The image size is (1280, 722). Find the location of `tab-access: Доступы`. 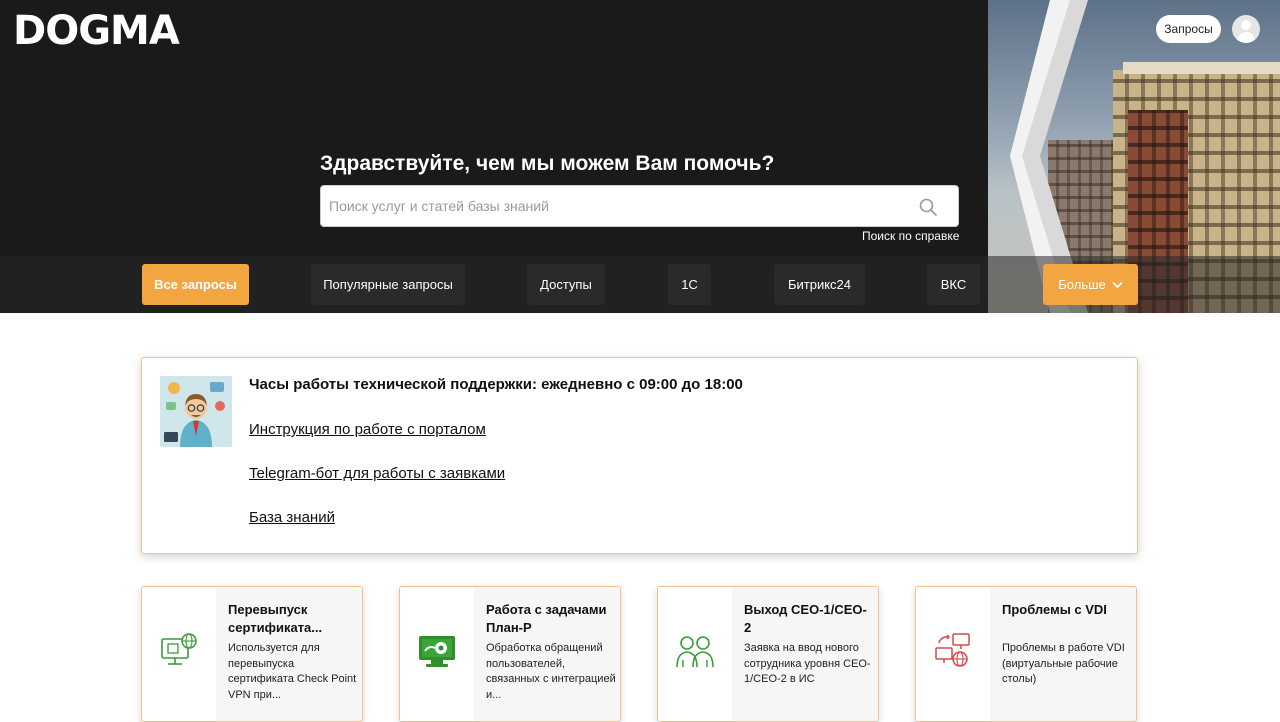

tab-access: Доступы is located at coordinates (566, 284).